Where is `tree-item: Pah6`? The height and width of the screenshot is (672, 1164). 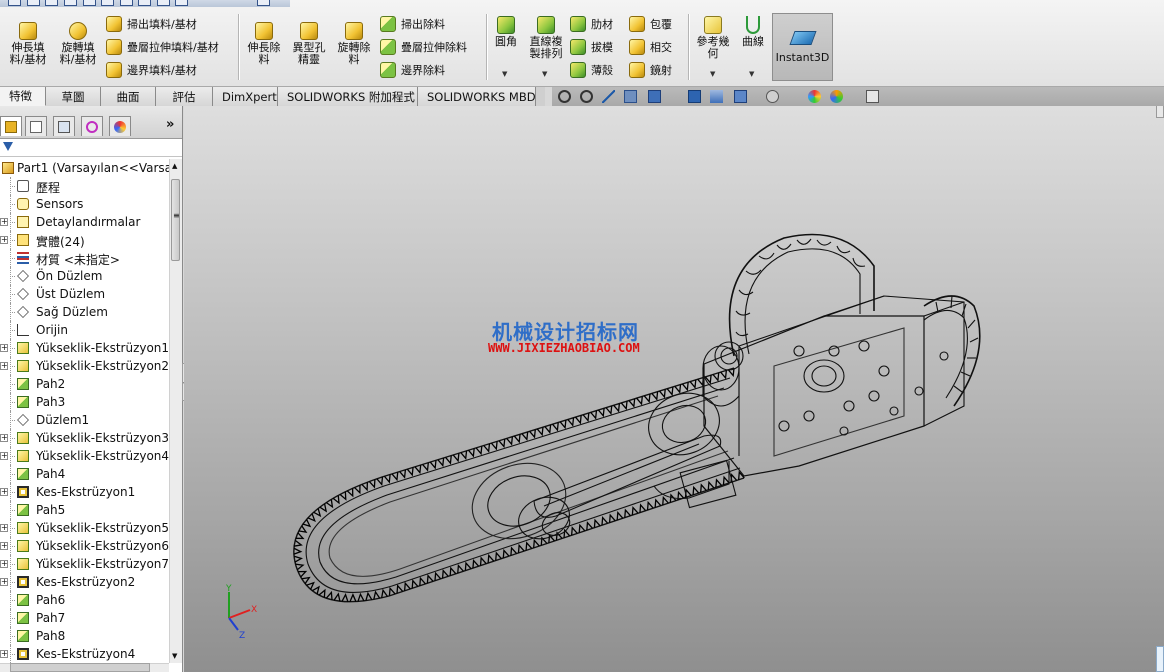
tree-item: Pah6 is located at coordinates (84, 600).